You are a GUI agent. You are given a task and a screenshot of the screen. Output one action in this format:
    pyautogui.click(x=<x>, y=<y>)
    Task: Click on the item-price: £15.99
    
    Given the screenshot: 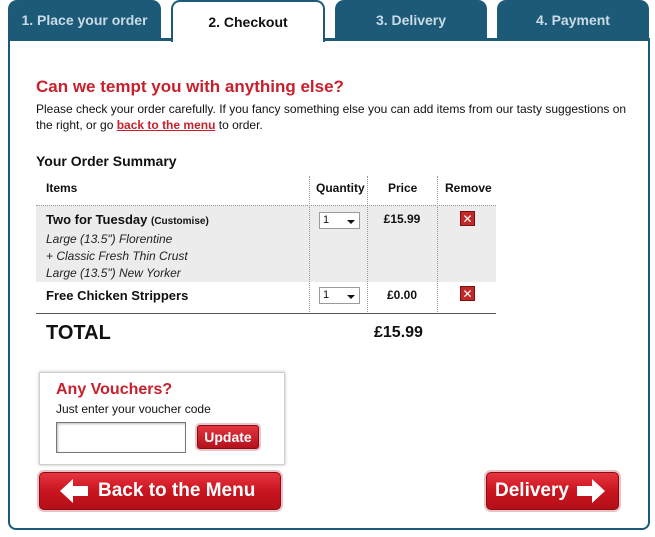 What is the action you would take?
    pyautogui.click(x=402, y=219)
    